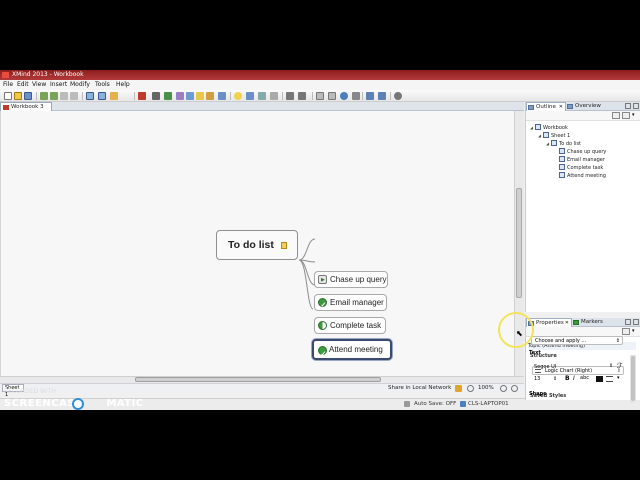  What do you see at coordinates (555, 379) in the screenshot?
I see `chevron-down-icon: ⇕` at bounding box center [555, 379].